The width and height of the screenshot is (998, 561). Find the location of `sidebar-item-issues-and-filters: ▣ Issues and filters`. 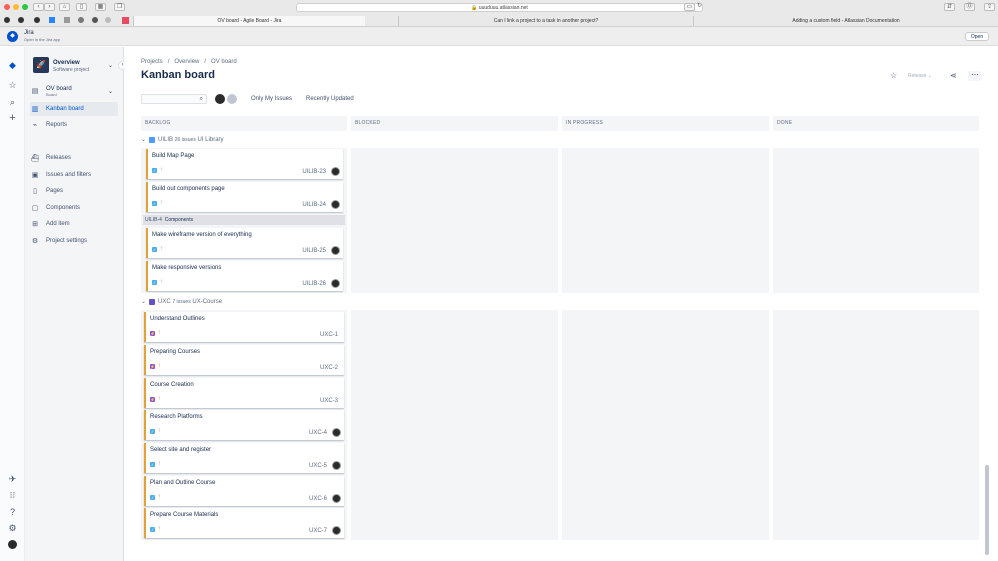

sidebar-item-issues-and-filters: ▣ Issues and filters is located at coordinates (85, 175).